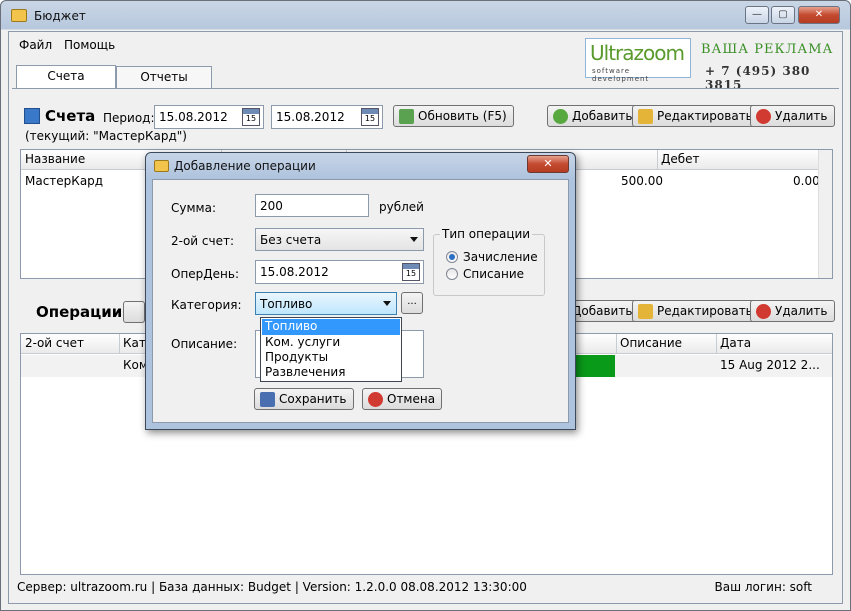  I want to click on cancel-icon, so click(375, 399).